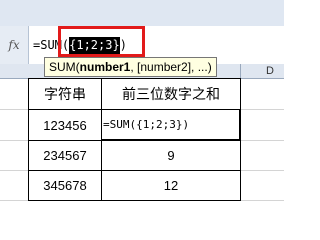 The width and height of the screenshot is (320, 240). I want to click on table-cell-string: 123456, so click(65, 125).